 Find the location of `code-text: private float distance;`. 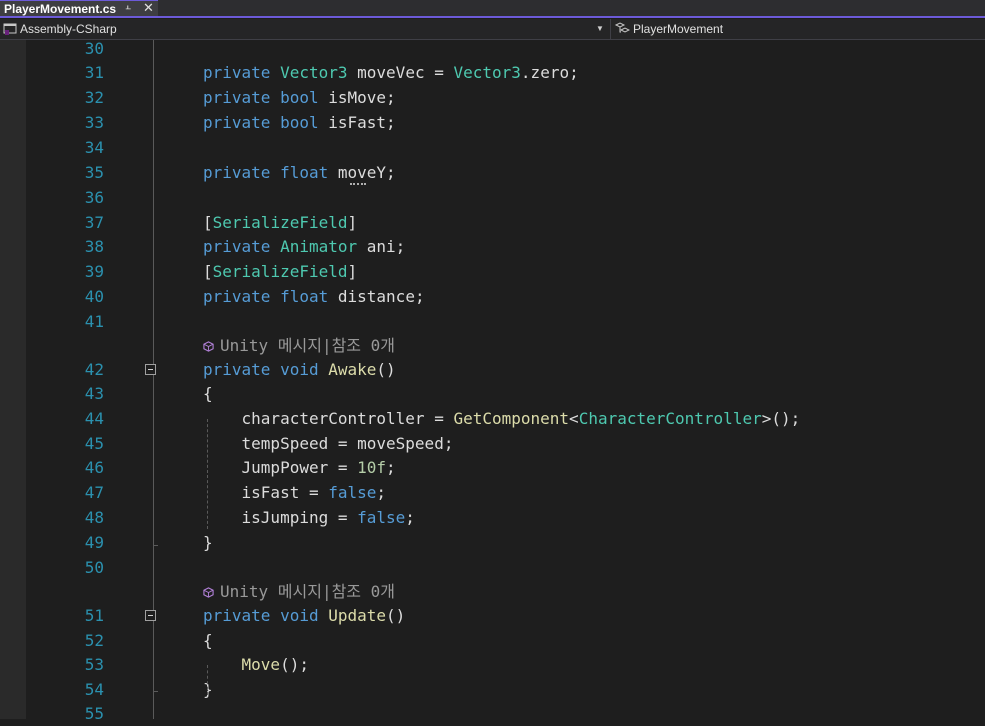

code-text: private float distance; is located at coordinates (314, 297).